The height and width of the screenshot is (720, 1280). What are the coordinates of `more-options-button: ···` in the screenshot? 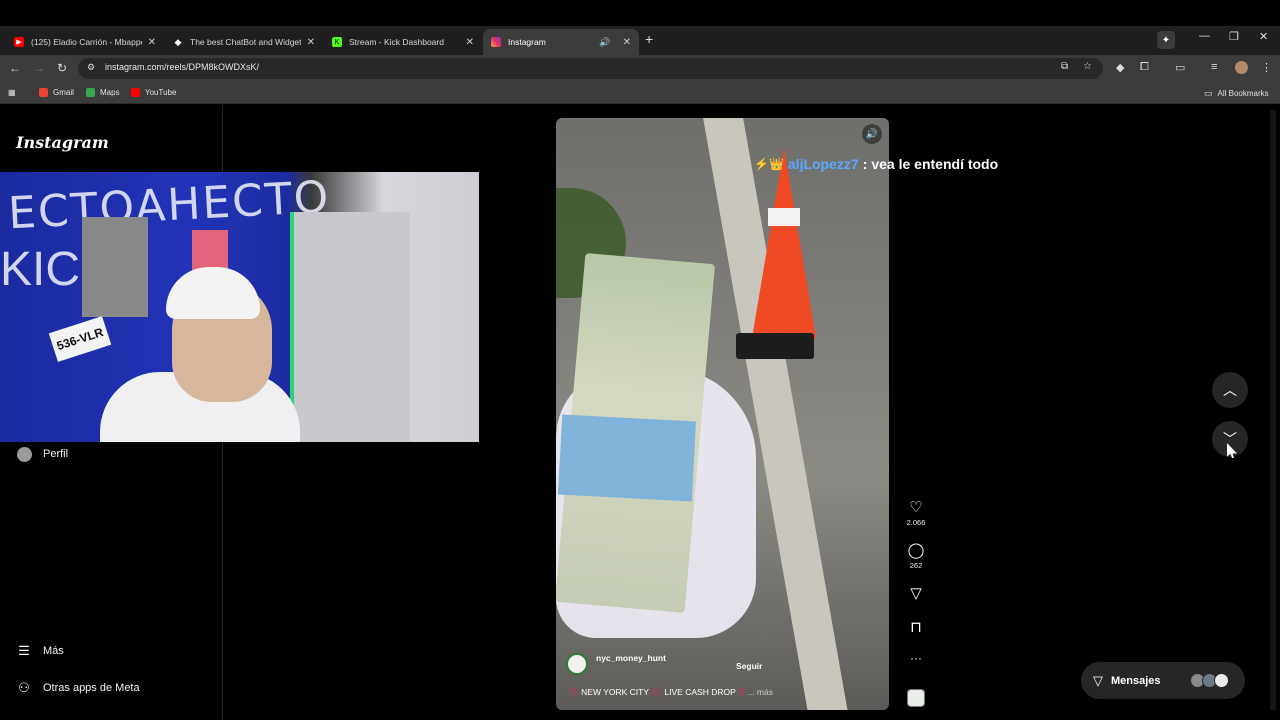 It's located at (916, 658).